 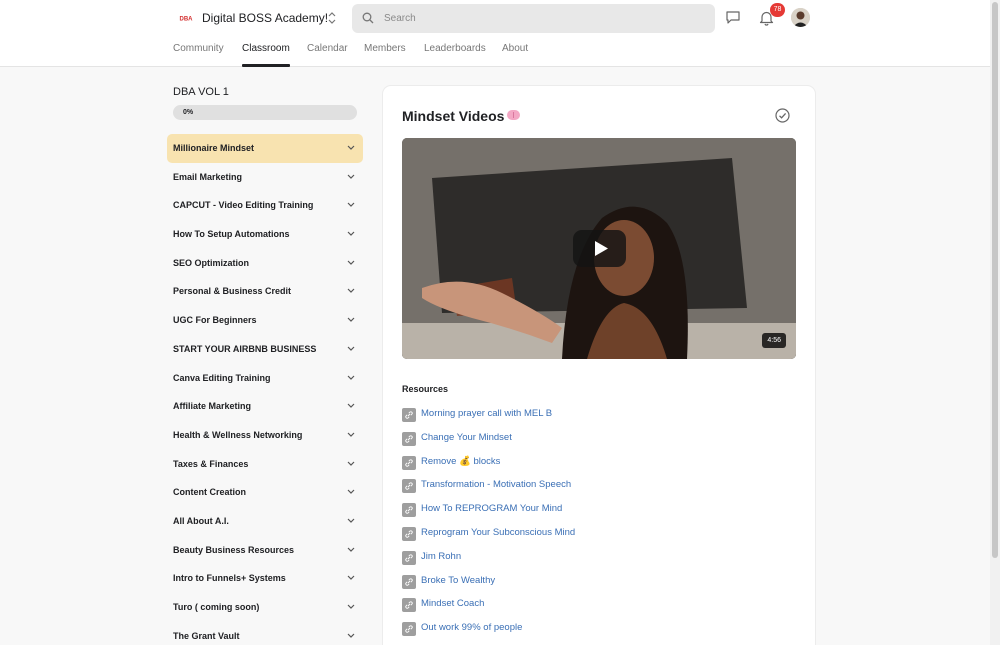 What do you see at coordinates (466, 437) in the screenshot?
I see `resource-link: Change Your Mindset` at bounding box center [466, 437].